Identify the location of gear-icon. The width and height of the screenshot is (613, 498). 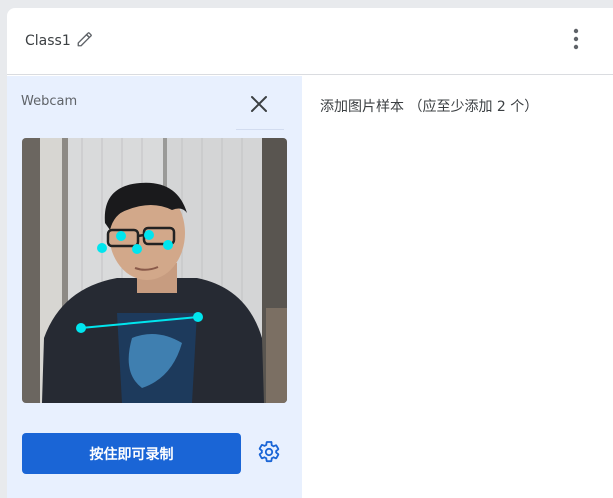
(269, 452).